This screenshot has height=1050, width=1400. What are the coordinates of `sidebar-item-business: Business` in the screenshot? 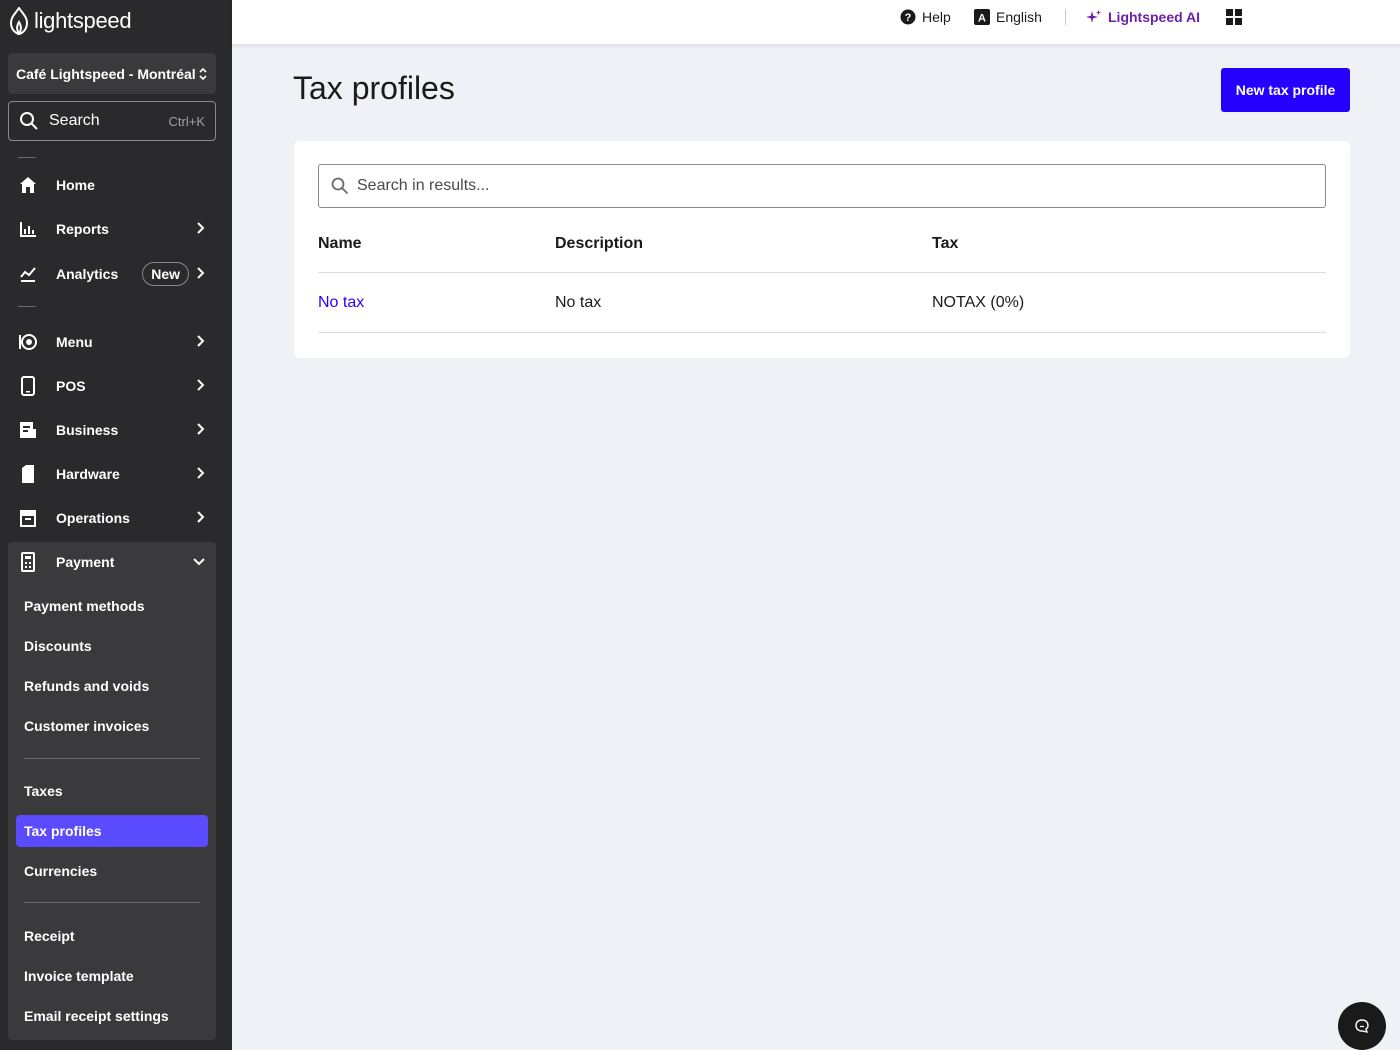 It's located at (112, 430).